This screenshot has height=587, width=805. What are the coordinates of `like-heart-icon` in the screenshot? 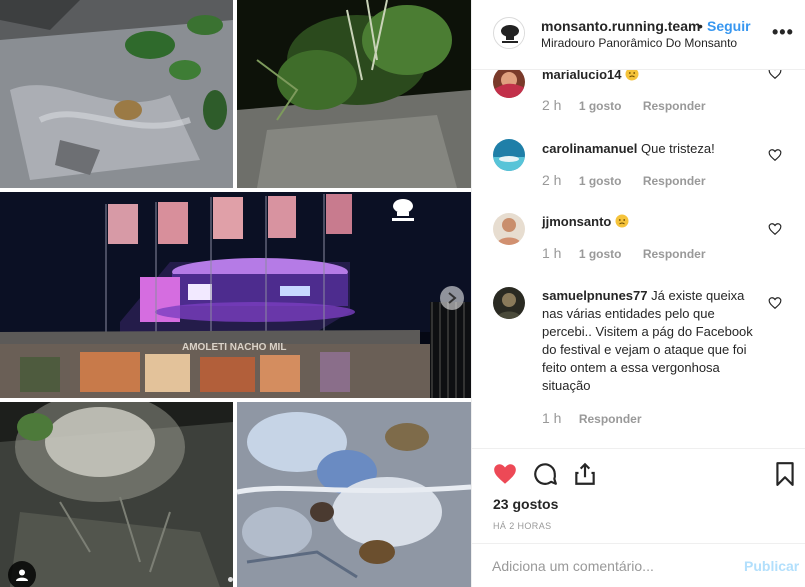 It's located at (505, 474).